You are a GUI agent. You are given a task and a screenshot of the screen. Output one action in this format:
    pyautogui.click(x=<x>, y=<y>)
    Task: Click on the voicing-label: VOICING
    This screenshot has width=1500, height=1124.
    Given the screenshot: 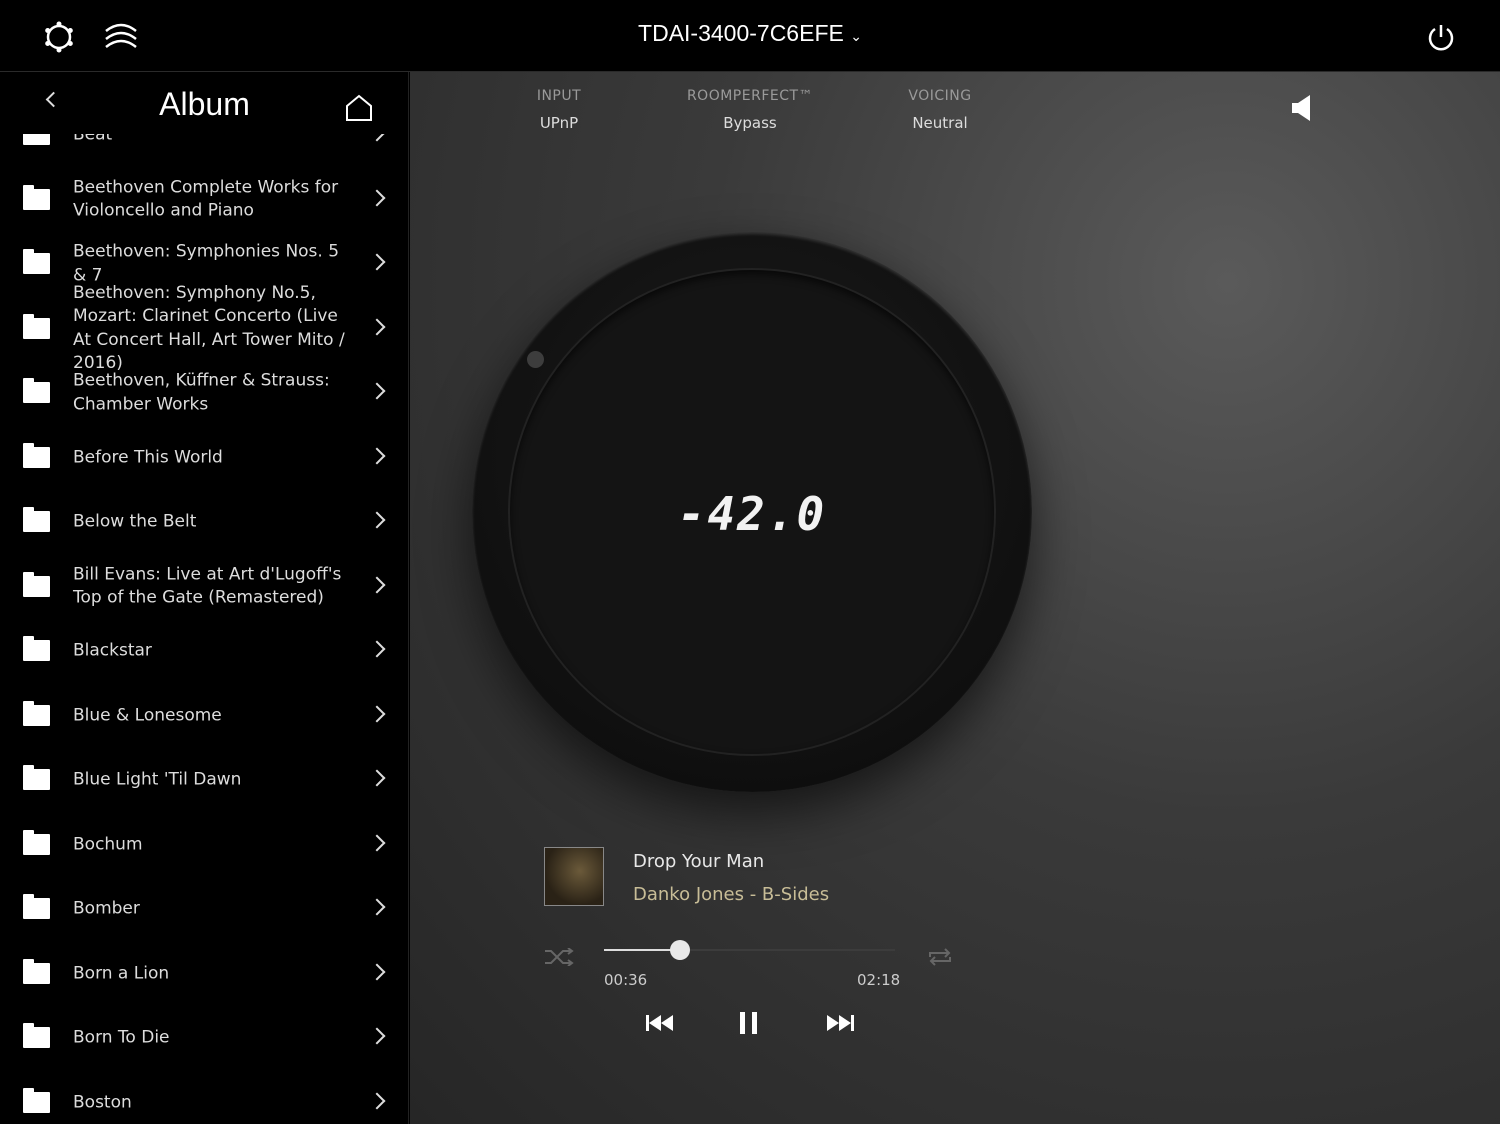 What is the action you would take?
    pyautogui.click(x=940, y=96)
    